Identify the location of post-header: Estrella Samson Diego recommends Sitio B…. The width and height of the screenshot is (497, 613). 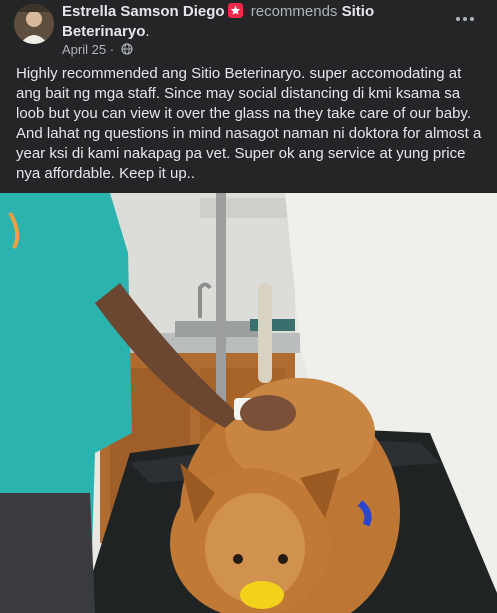
(248, 31).